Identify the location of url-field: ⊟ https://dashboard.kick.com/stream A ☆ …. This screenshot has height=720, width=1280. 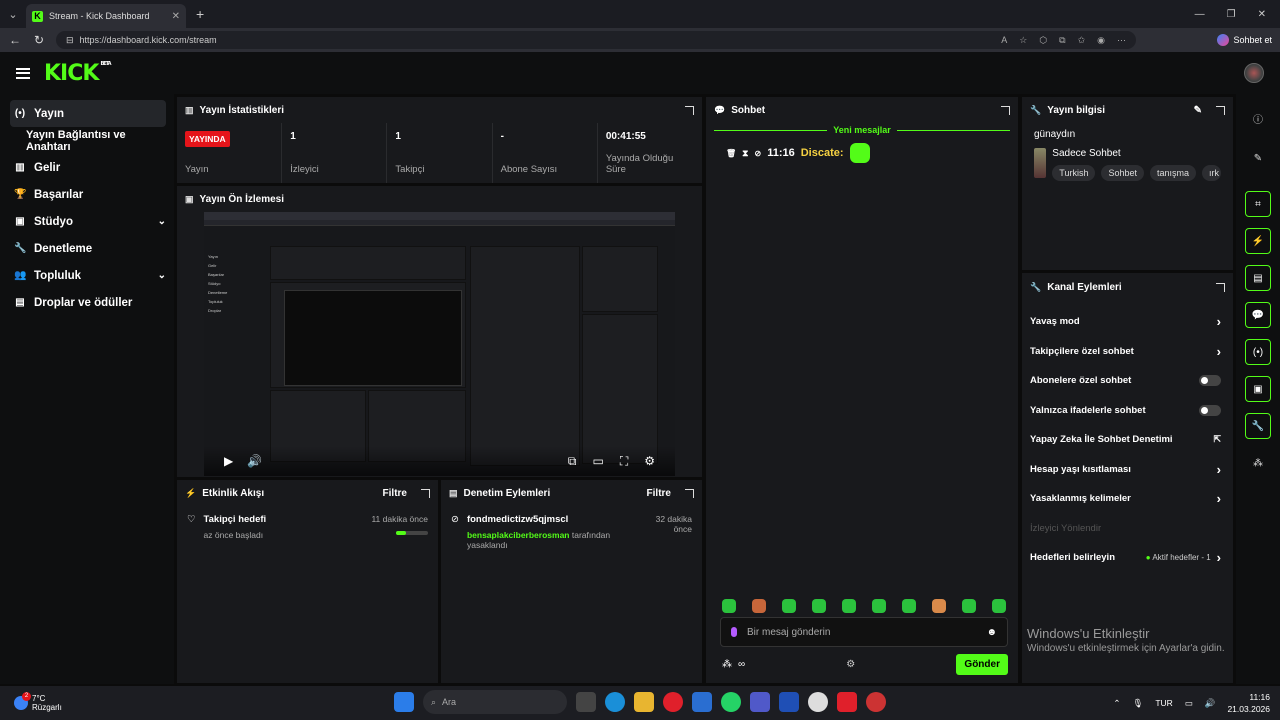
(596, 40).